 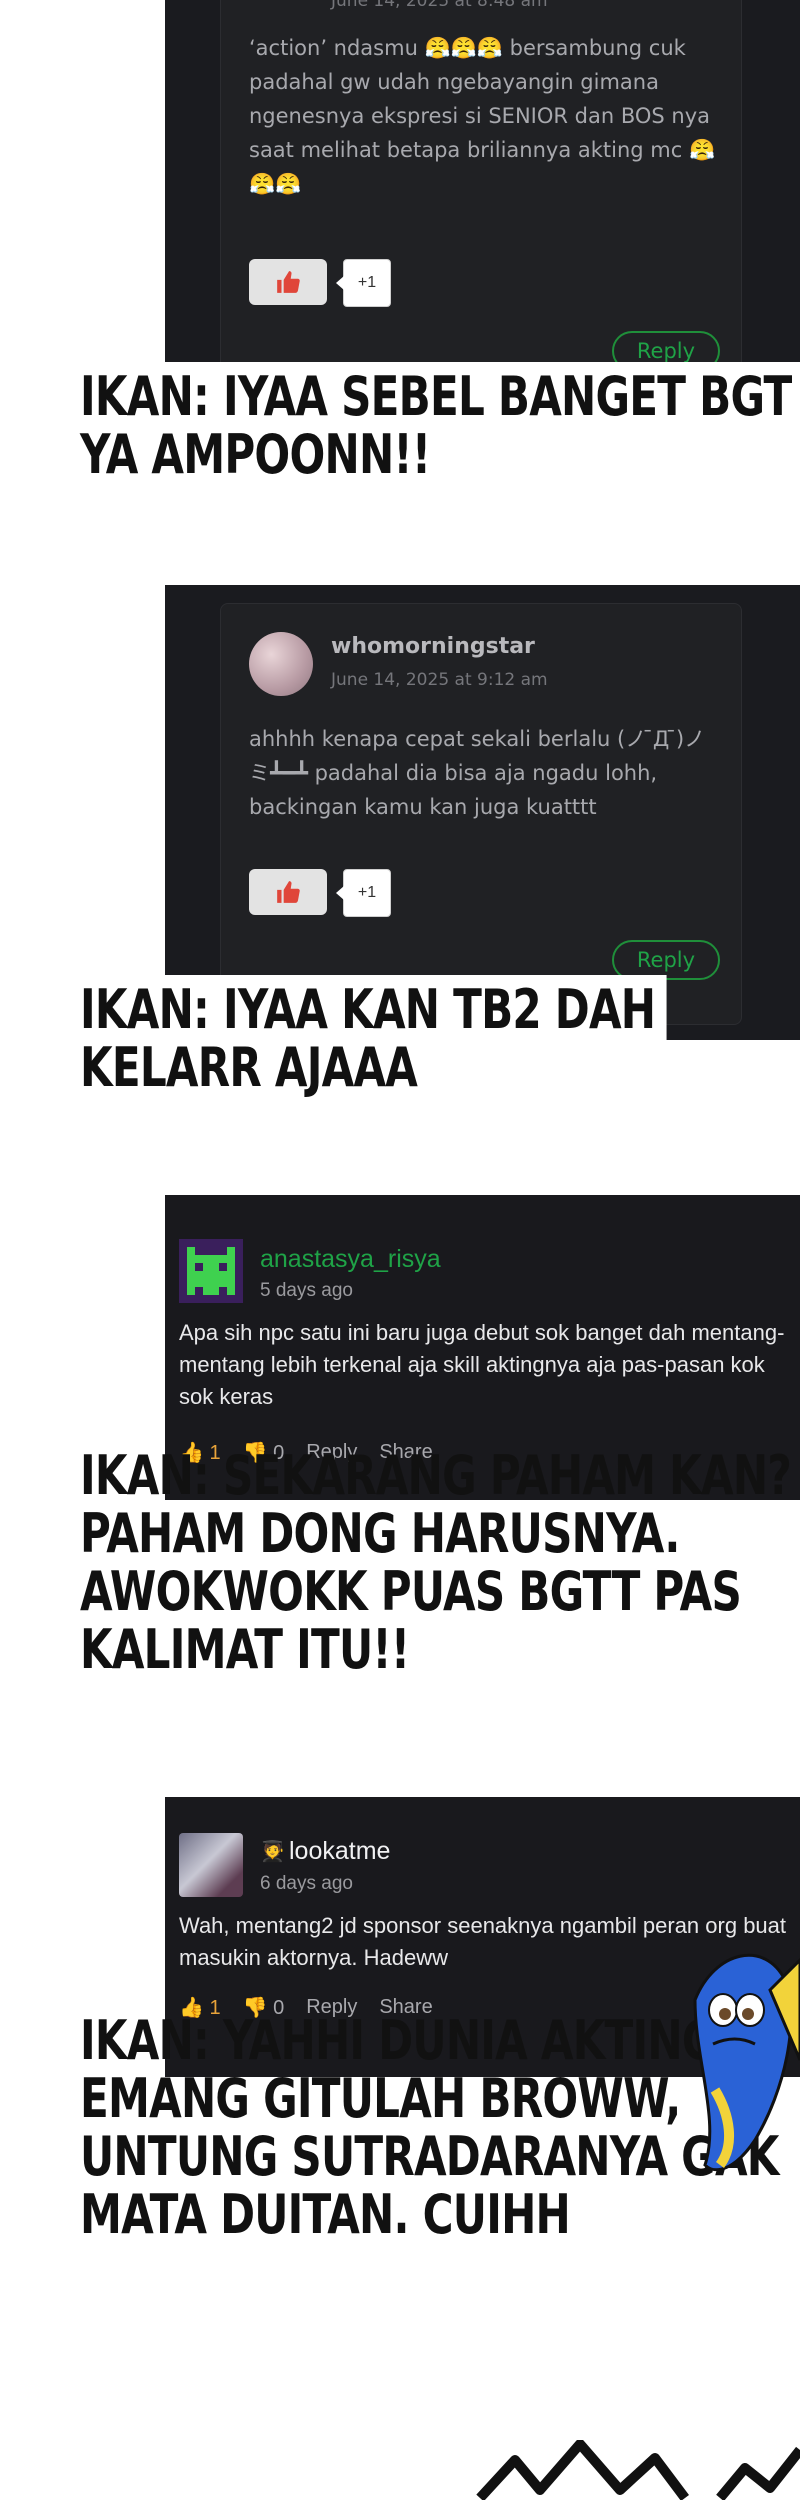 What do you see at coordinates (272, 1852) in the screenshot?
I see `user-badge-icon: 🧑‍🎓` at bounding box center [272, 1852].